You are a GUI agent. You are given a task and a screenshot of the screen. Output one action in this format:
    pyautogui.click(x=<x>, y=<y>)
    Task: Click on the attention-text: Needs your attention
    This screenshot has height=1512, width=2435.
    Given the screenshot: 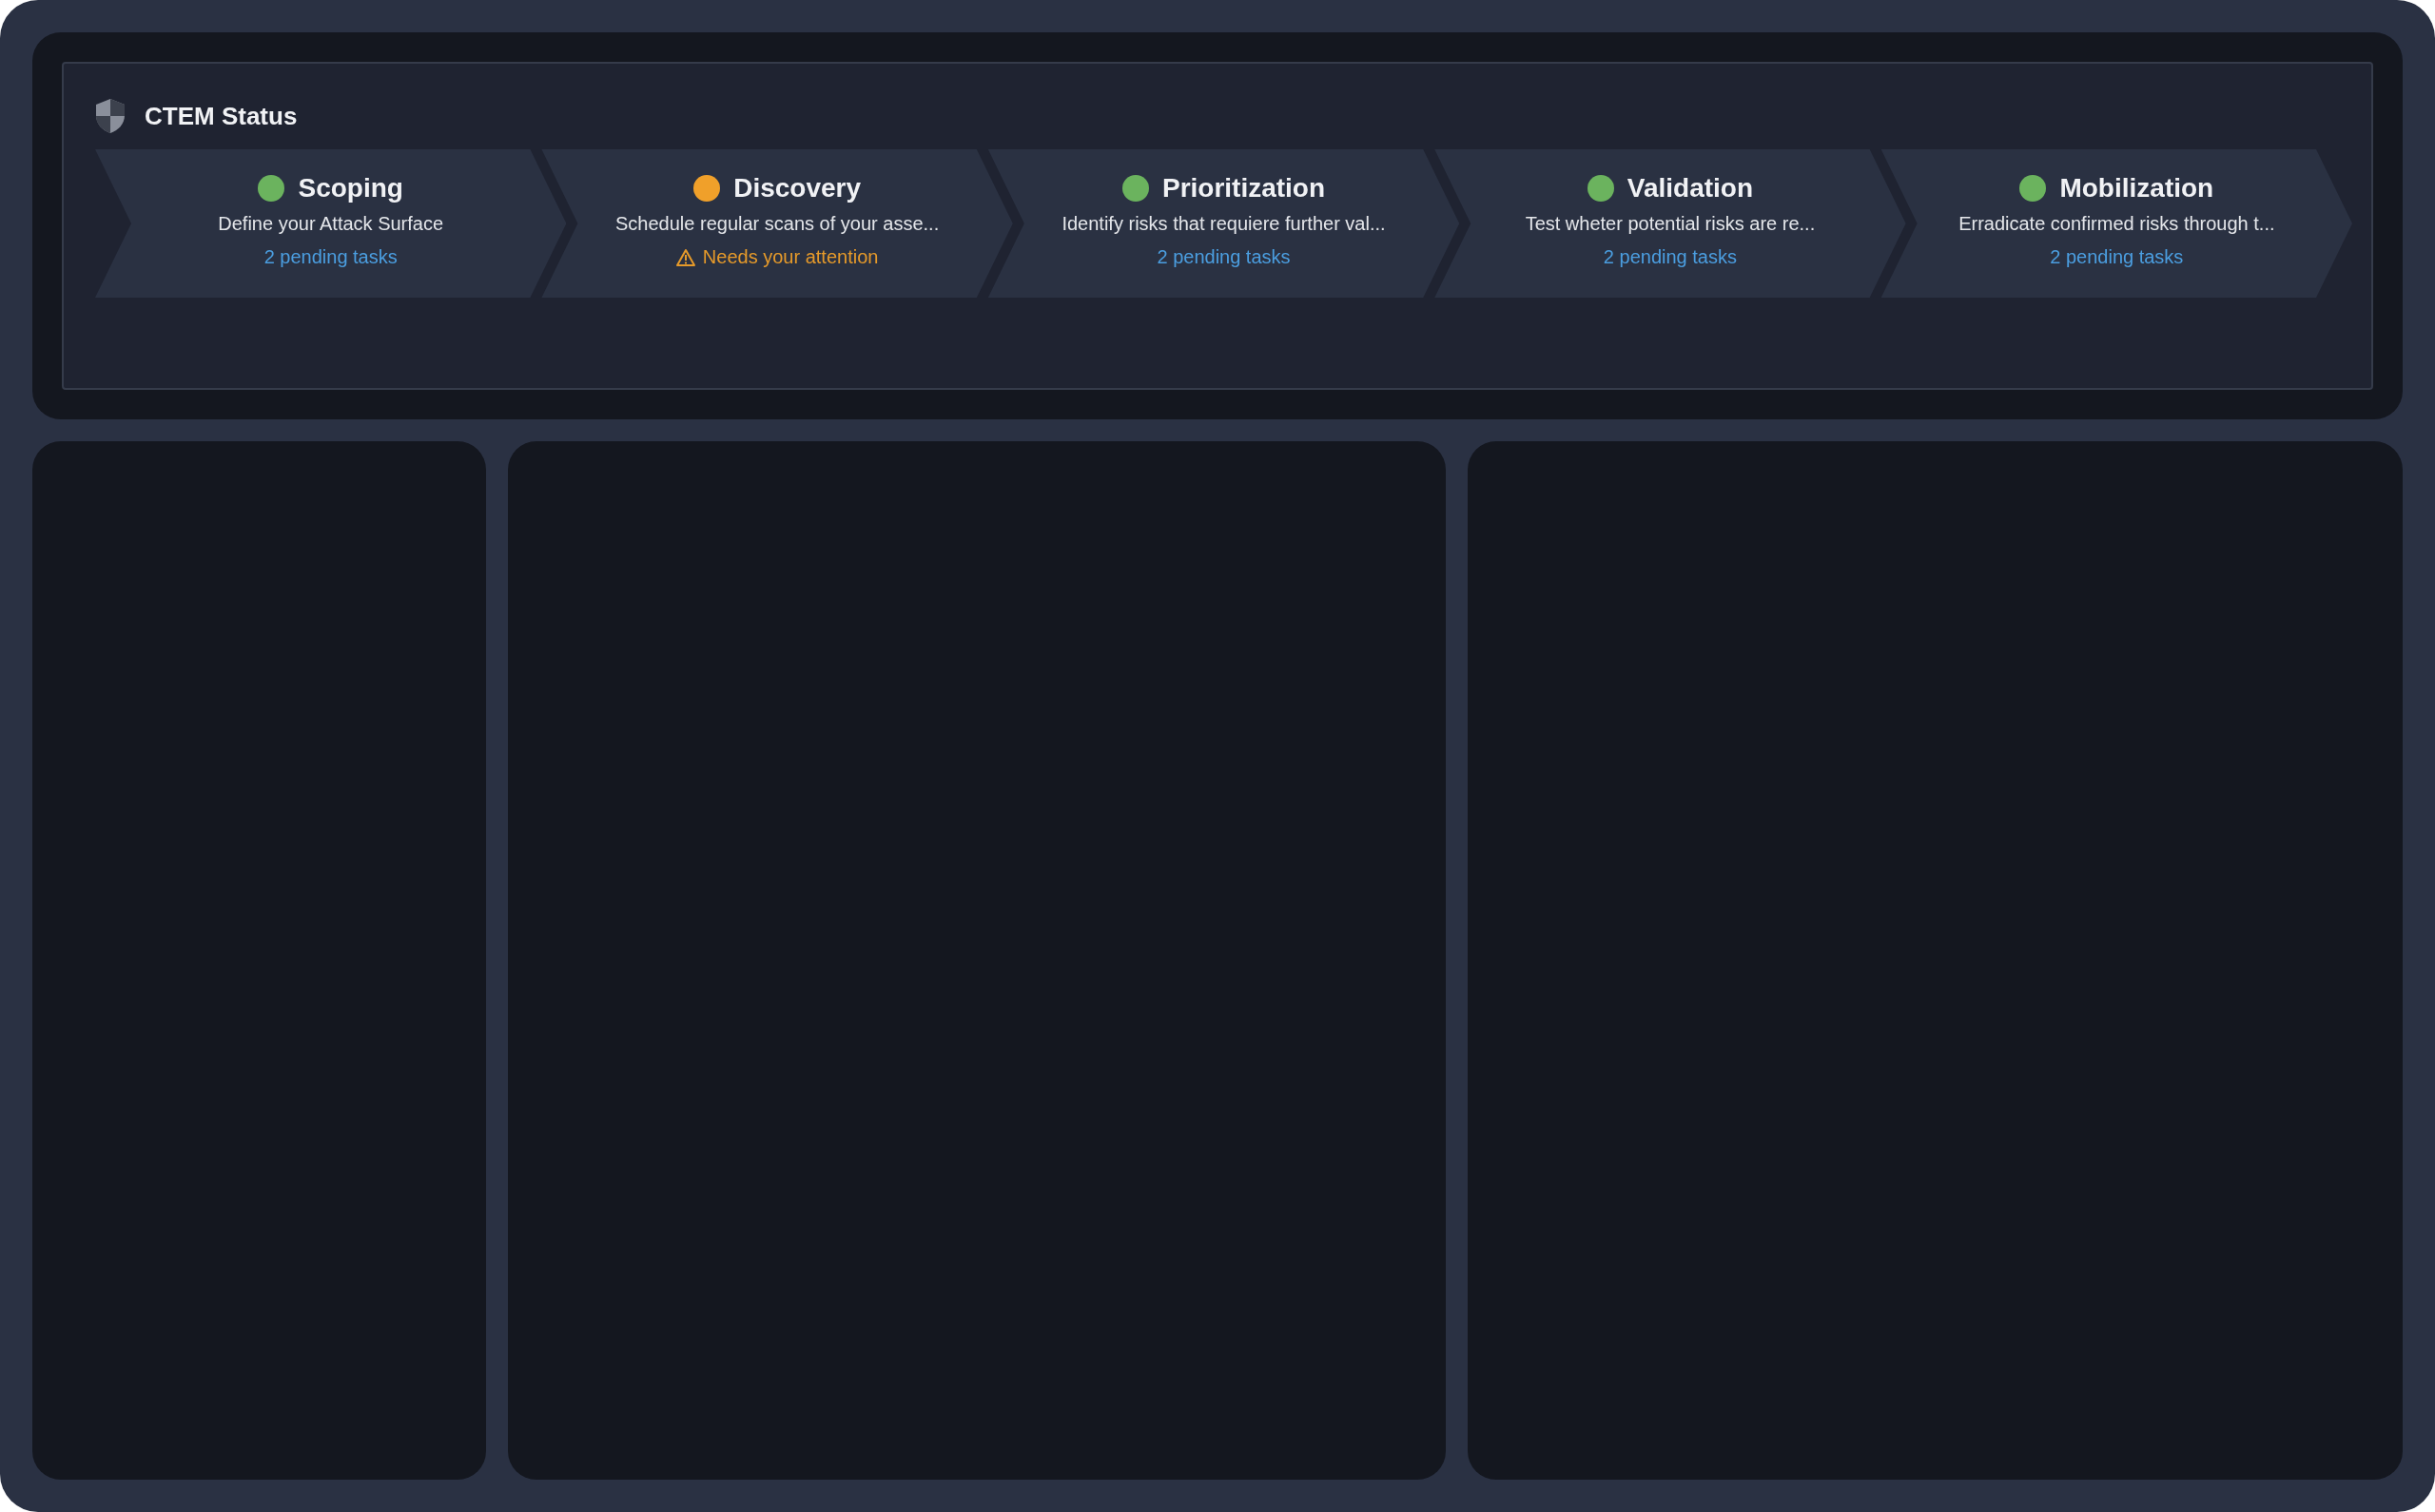 What is the action you would take?
    pyautogui.click(x=790, y=257)
    